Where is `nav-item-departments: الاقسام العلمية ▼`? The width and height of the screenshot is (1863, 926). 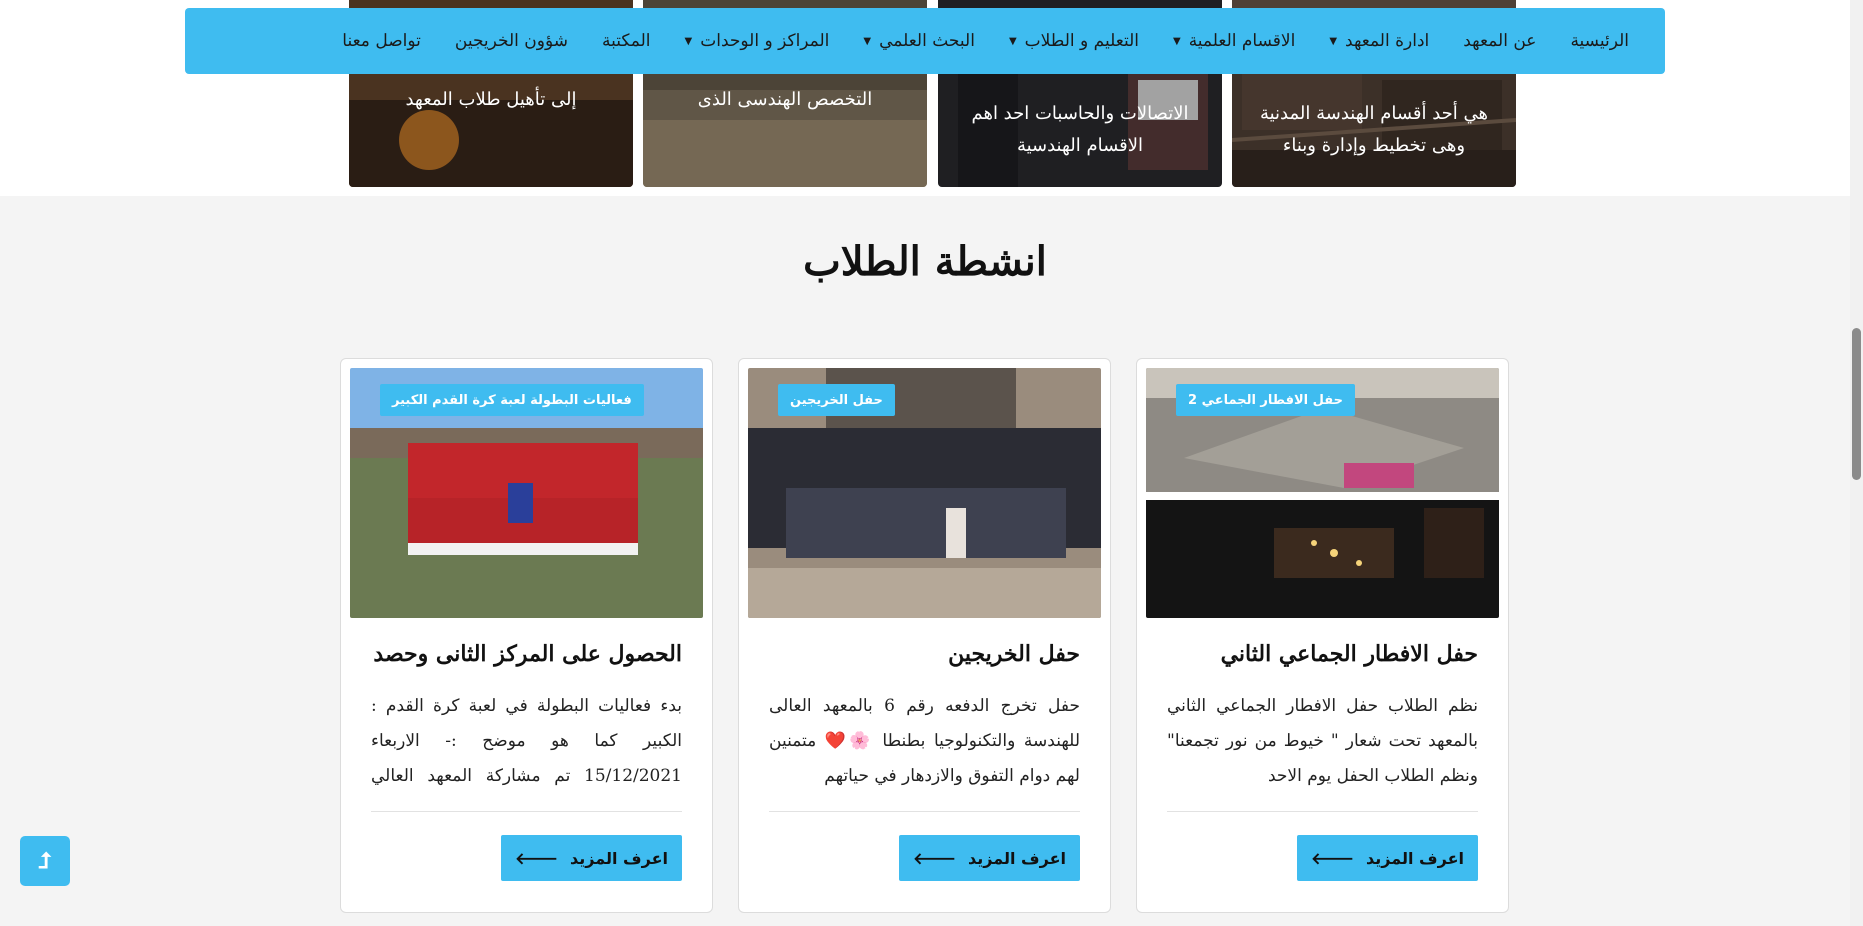
nav-item-departments: الاقسام العلمية ▼ is located at coordinates (1234, 41).